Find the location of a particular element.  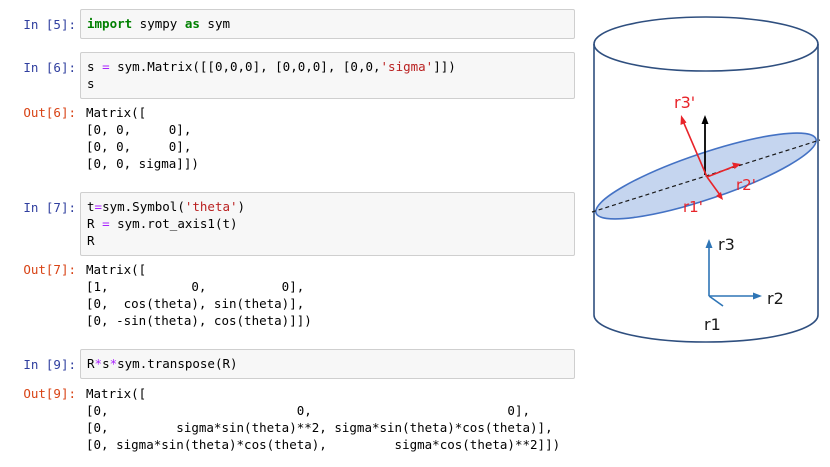

code-line: R = sym.rot_axis1(t) is located at coordinates (327, 223).